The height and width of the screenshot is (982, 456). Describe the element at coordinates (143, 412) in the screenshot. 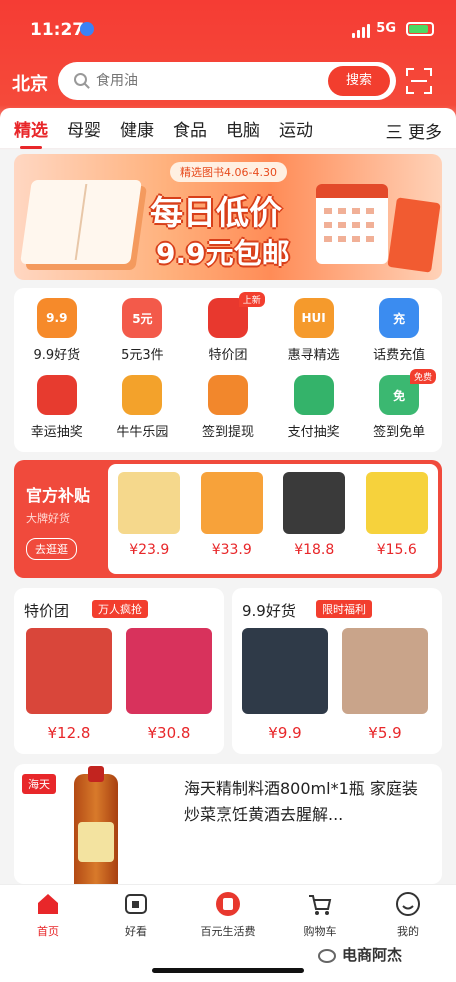

I see `quick-icon-item: 牛牛乐园` at that location.